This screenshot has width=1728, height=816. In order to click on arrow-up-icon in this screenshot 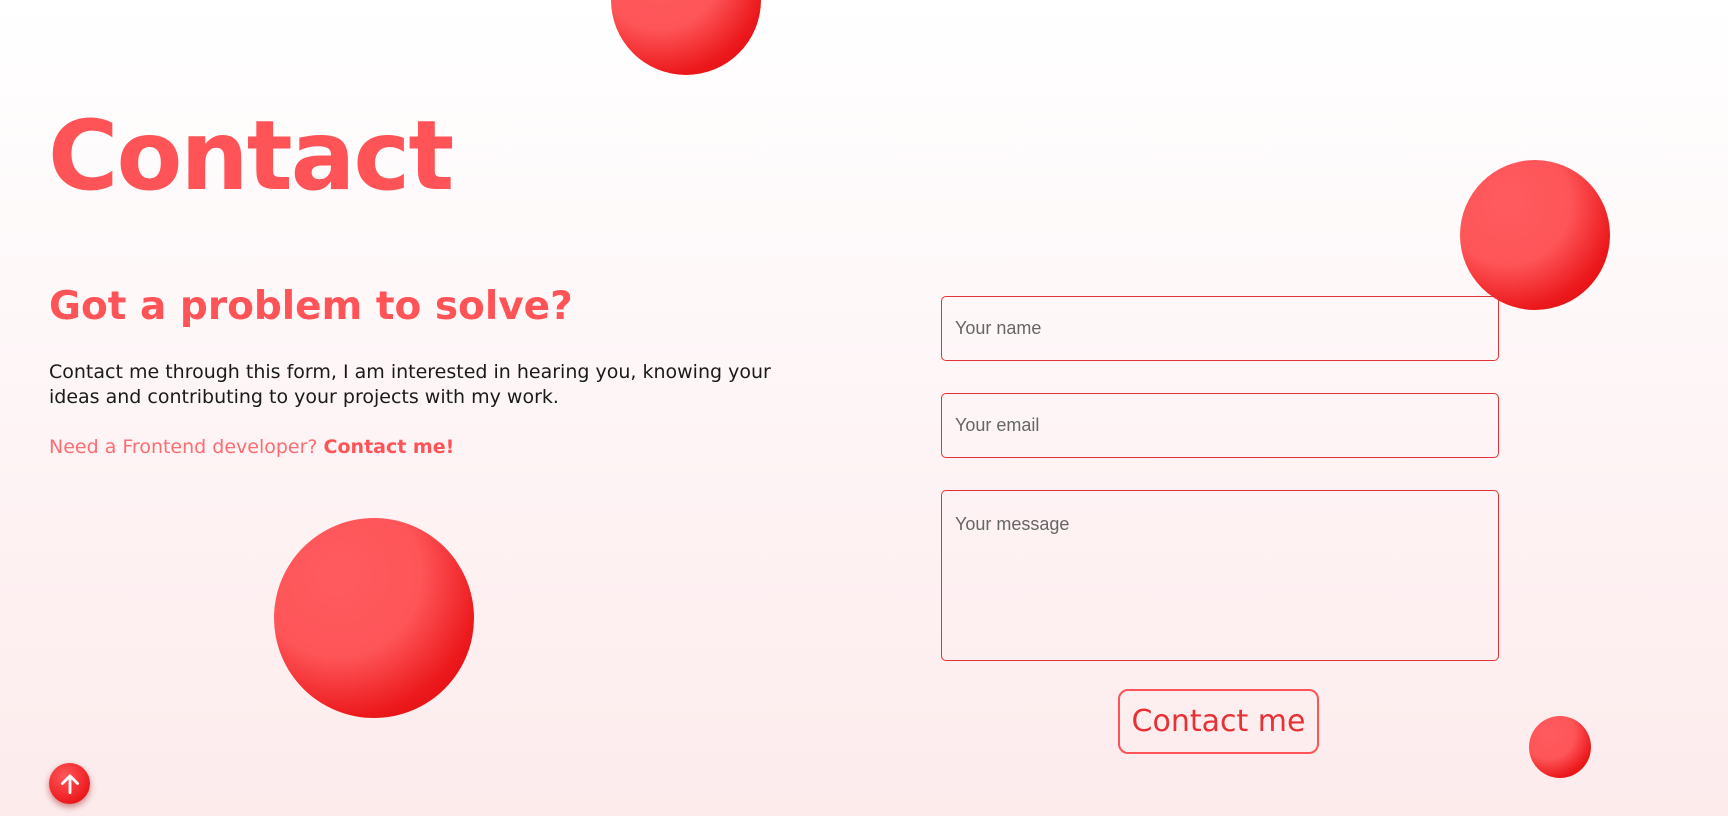, I will do `click(69, 783)`.